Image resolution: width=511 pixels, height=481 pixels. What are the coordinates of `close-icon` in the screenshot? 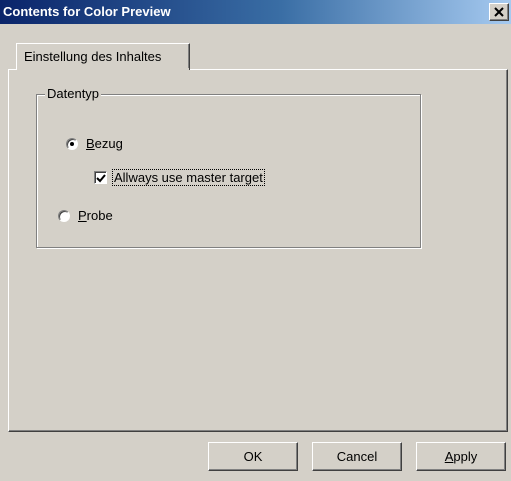 It's located at (499, 12).